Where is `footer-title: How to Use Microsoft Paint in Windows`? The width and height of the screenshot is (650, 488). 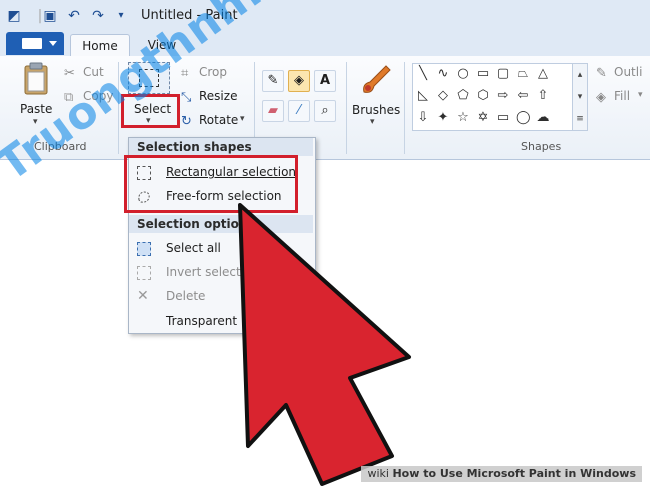
footer-title: How to Use Microsoft Paint in Windows is located at coordinates (514, 473).